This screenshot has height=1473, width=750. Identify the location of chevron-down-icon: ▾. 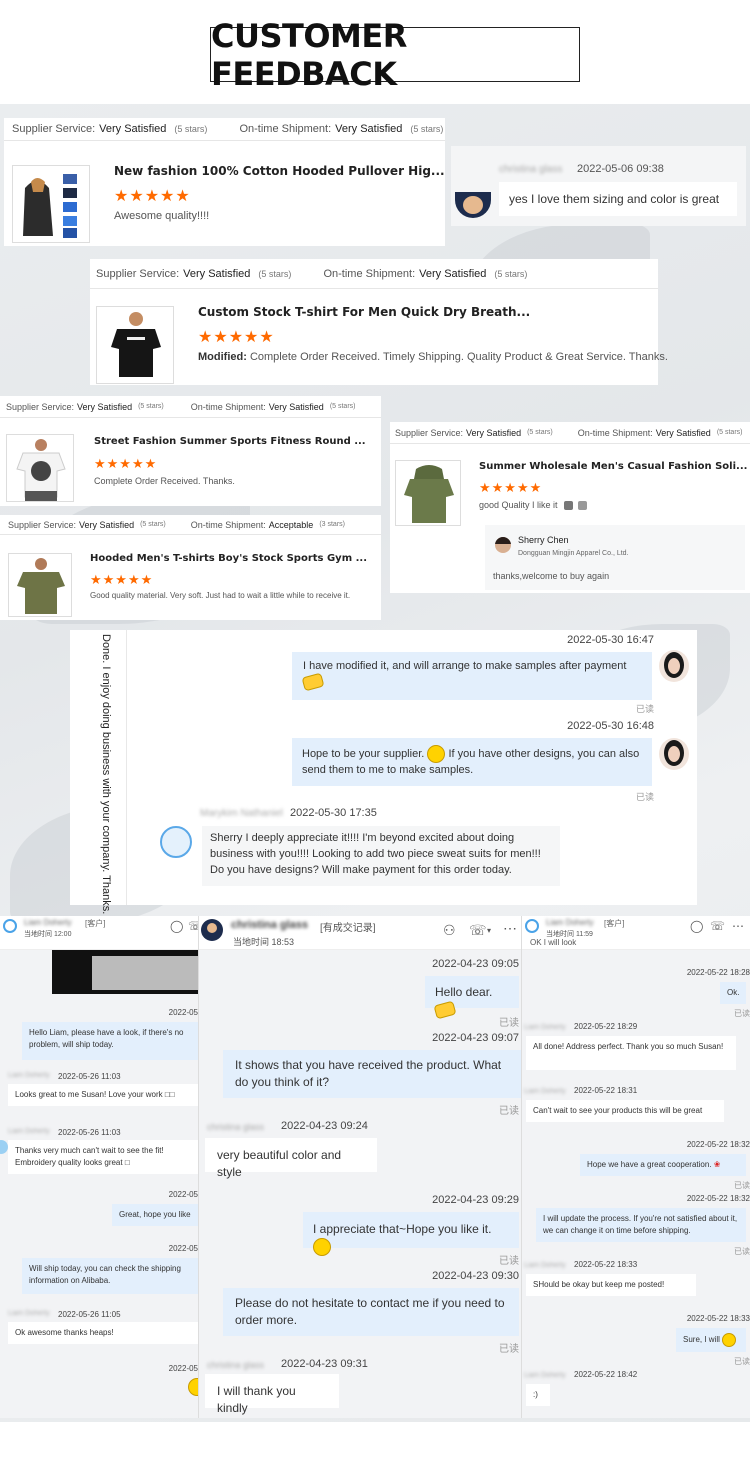
(489, 930).